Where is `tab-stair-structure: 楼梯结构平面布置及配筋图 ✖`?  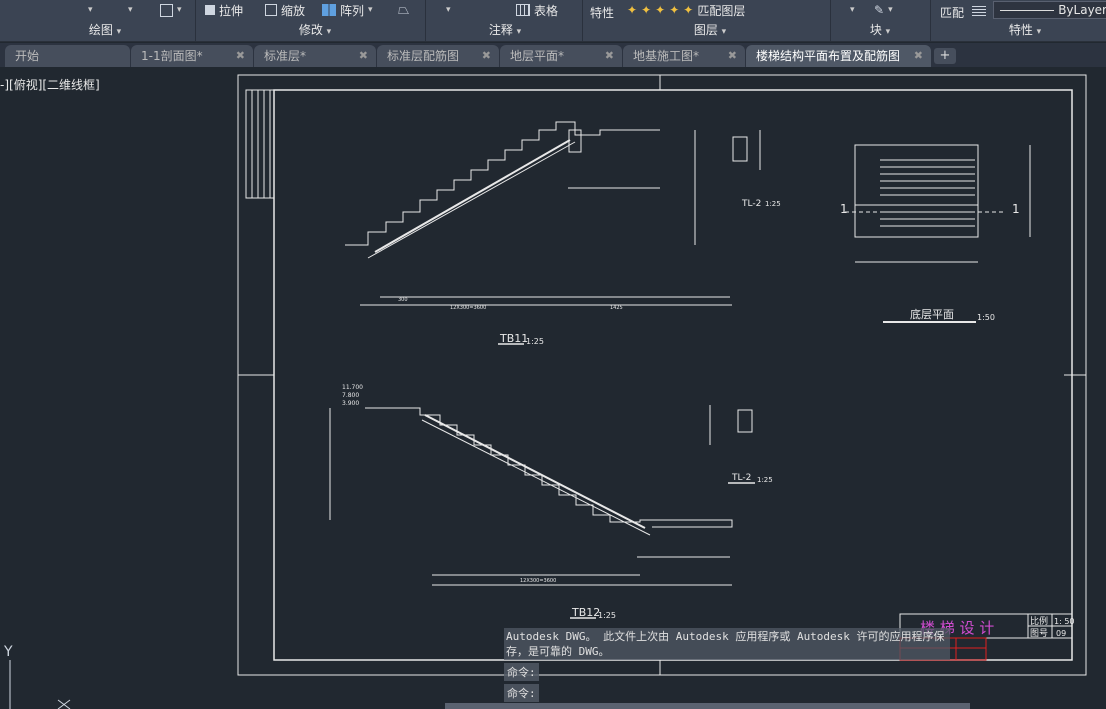 tab-stair-structure: 楼梯结构平面布置及配筋图 ✖ is located at coordinates (838, 56).